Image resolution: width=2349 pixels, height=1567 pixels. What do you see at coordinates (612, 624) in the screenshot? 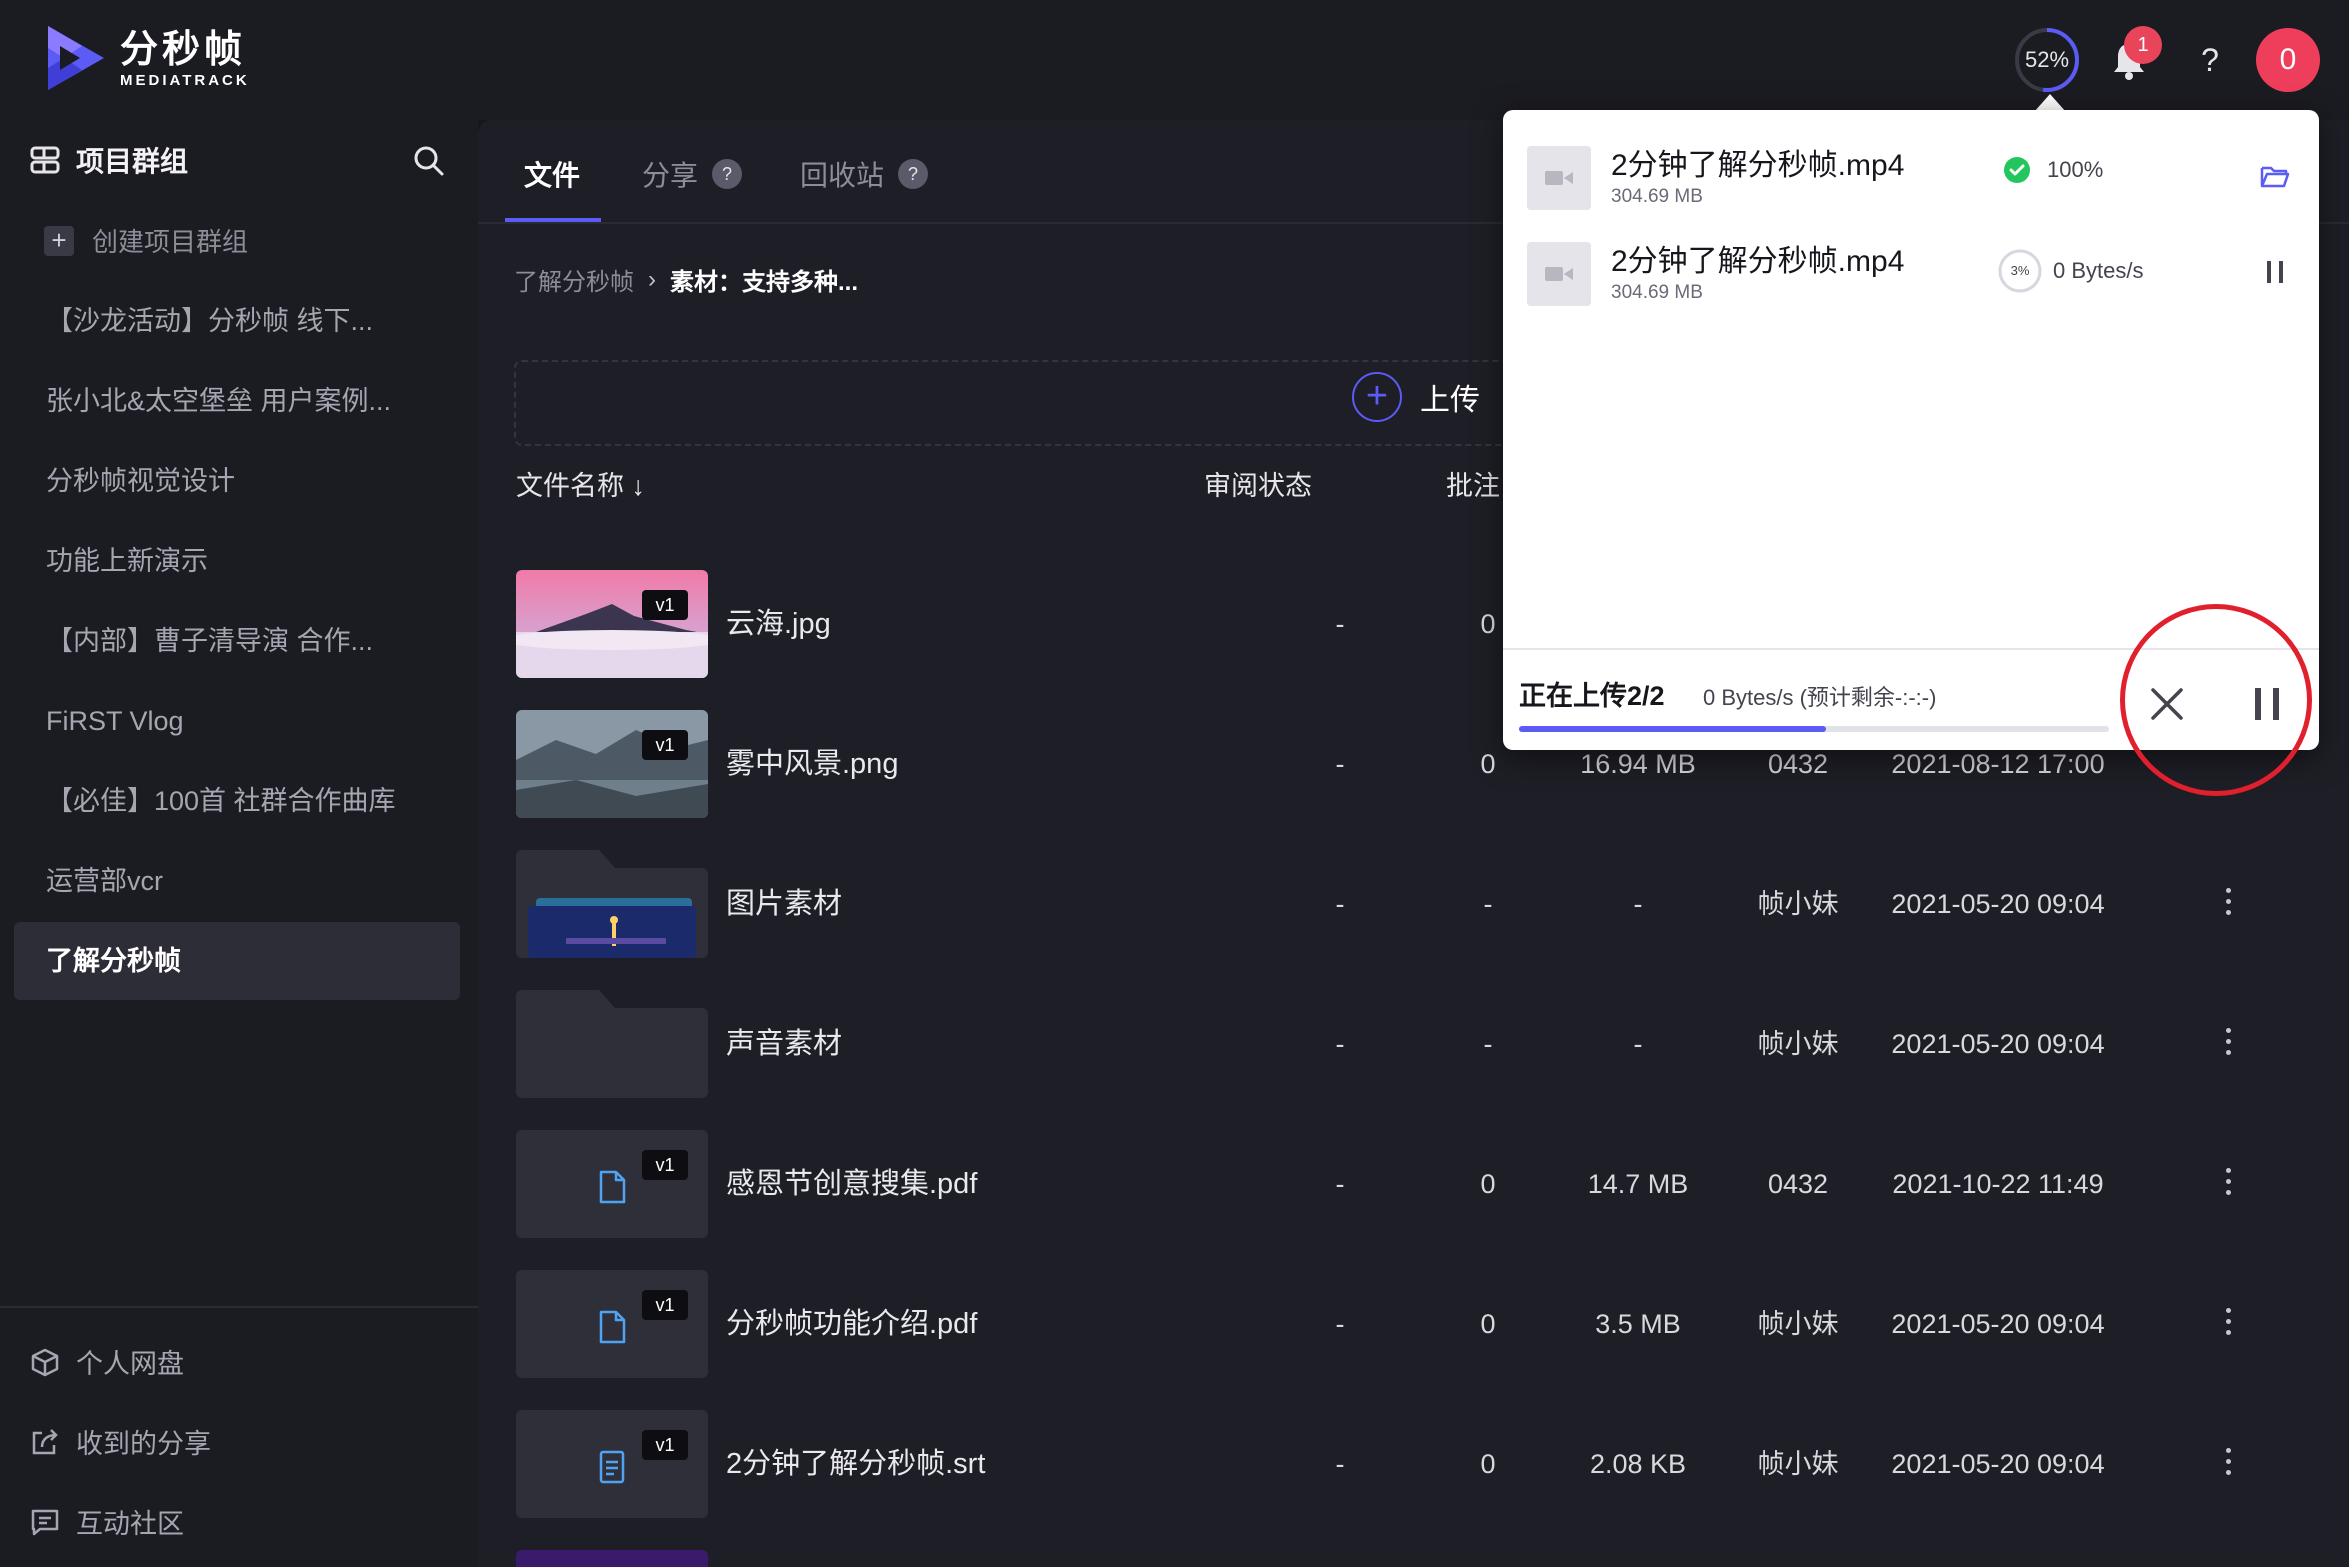
I see `image-thumbnail: v1` at bounding box center [612, 624].